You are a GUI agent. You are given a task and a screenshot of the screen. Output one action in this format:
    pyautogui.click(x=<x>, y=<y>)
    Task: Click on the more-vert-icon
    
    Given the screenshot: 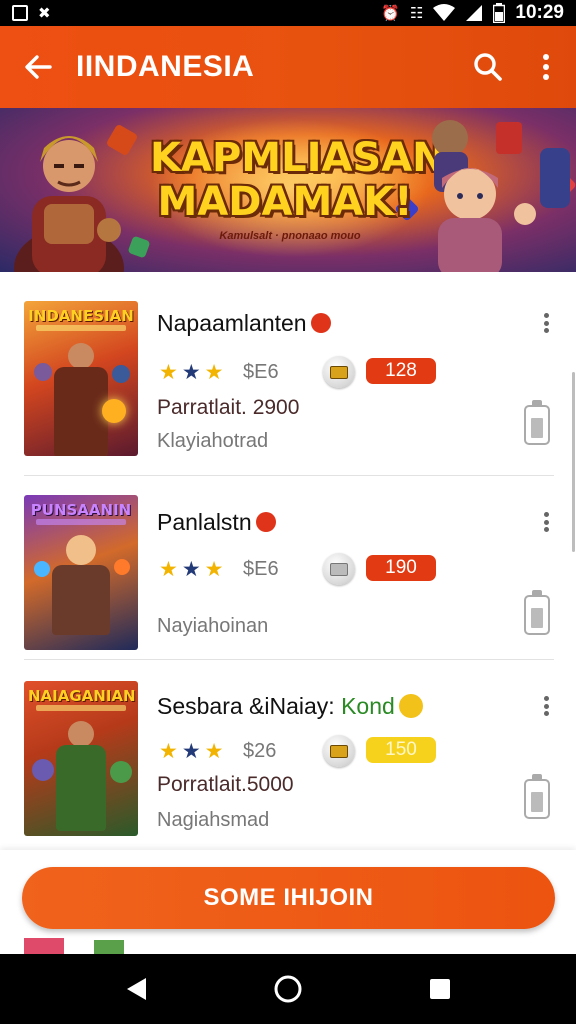 What is the action you would take?
    pyautogui.click(x=546, y=67)
    